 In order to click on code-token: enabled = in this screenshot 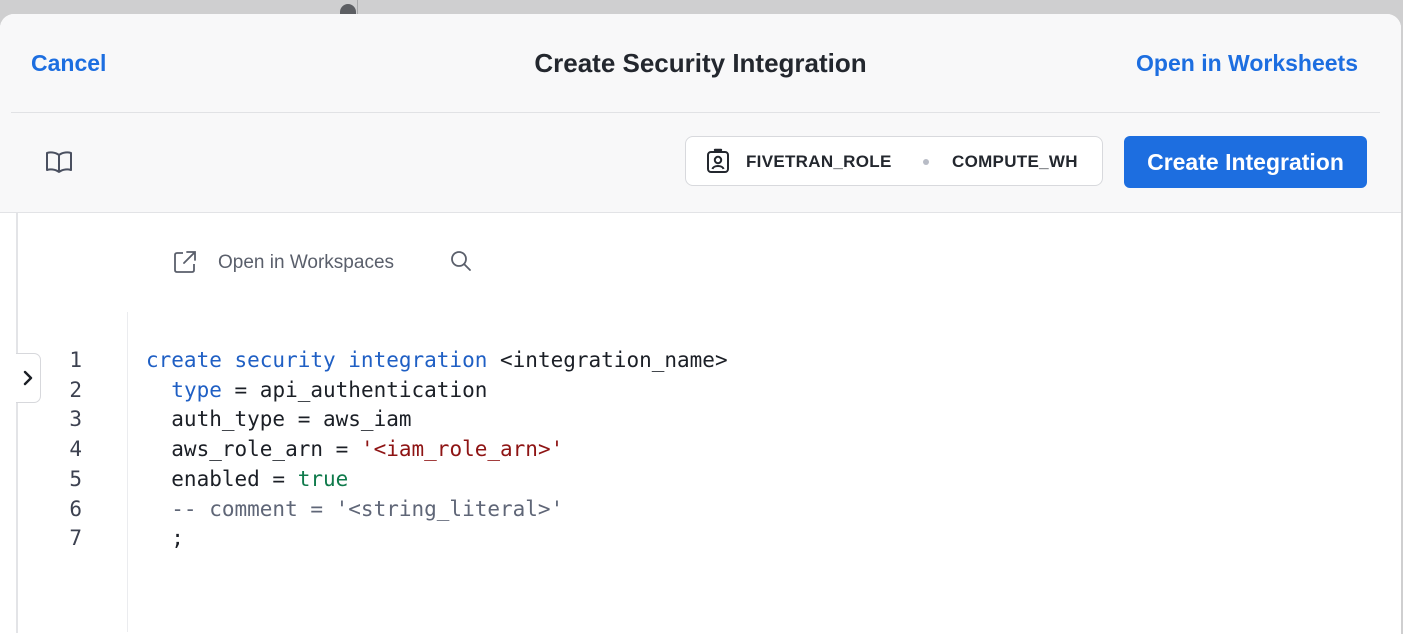, I will do `click(222, 478)`.